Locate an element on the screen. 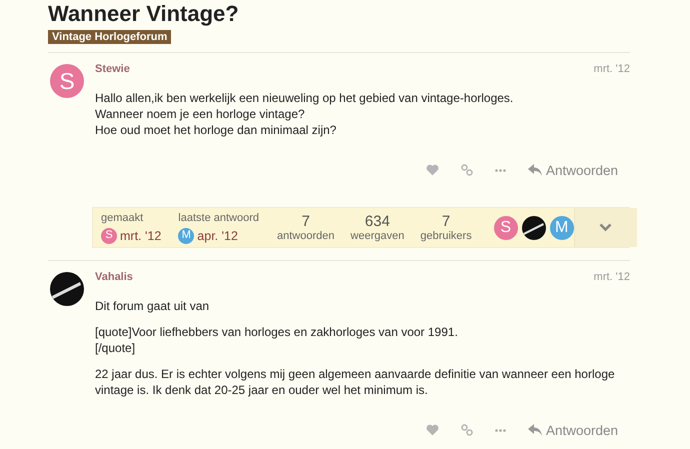 The height and width of the screenshot is (449, 690). topic-title: Wanneer Vintage? is located at coordinates (144, 13).